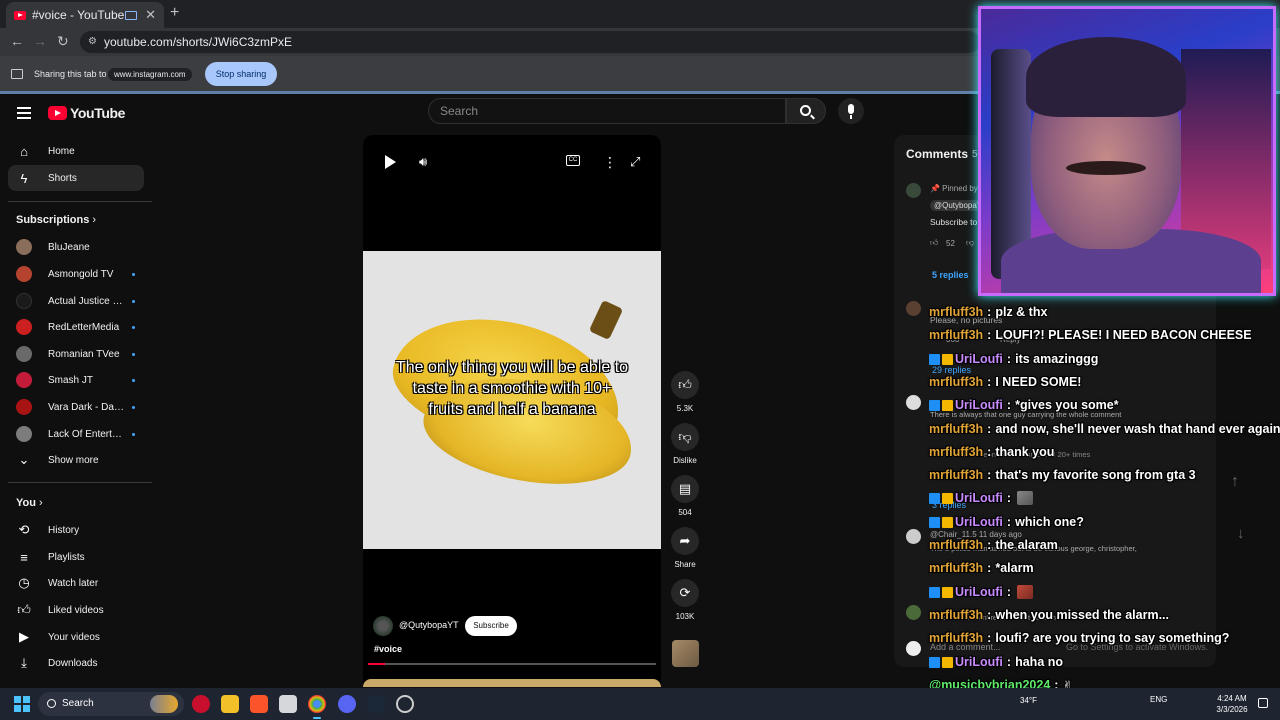  Describe the element at coordinates (423, 162) in the screenshot. I see `volume-icon: 🔊︎` at that location.